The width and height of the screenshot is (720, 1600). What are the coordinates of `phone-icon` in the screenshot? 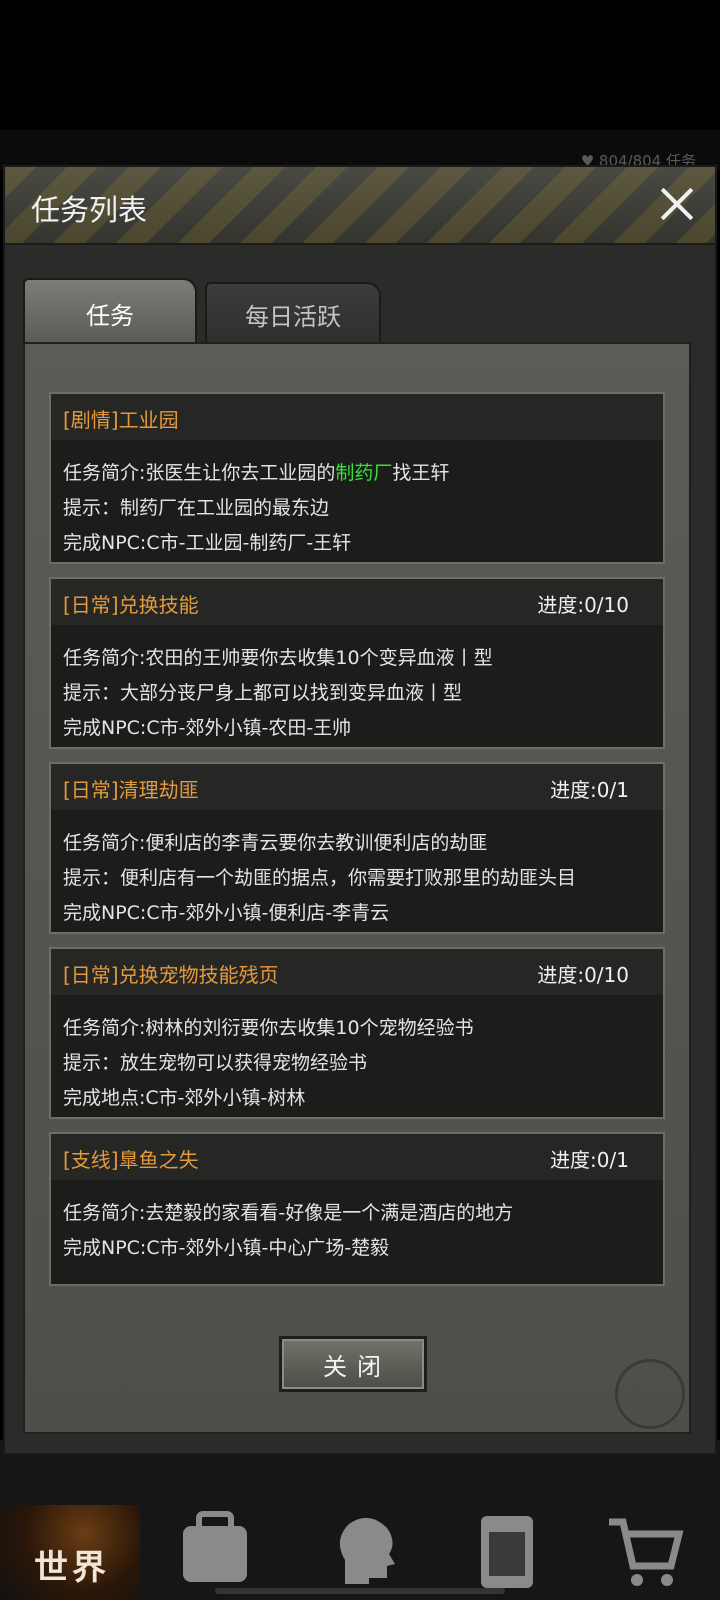 It's located at (507, 1550).